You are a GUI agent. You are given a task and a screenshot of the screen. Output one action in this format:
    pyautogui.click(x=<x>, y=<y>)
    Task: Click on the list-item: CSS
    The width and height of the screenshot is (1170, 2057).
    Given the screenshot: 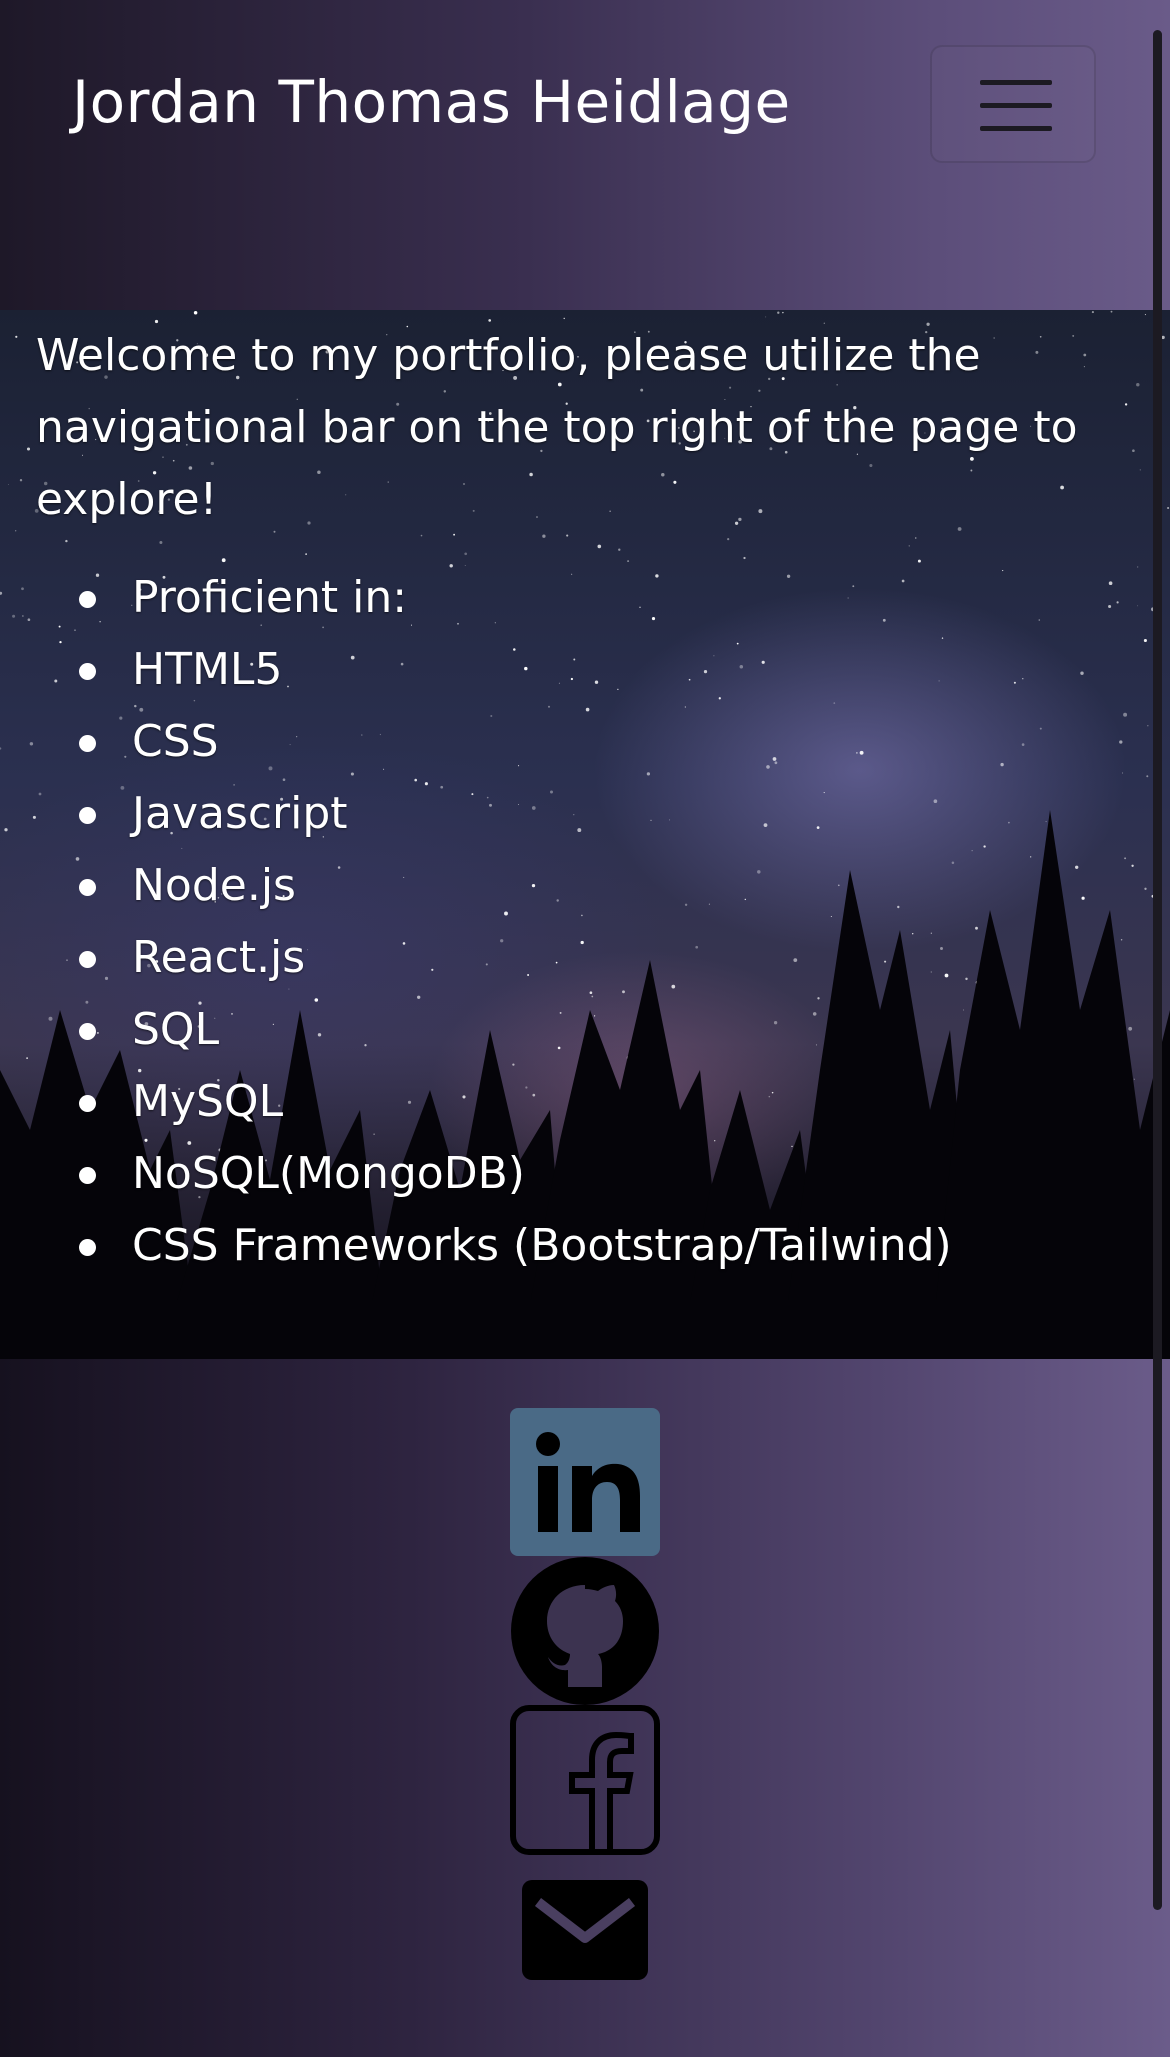 What is the action you would take?
    pyautogui.click(x=476, y=742)
    